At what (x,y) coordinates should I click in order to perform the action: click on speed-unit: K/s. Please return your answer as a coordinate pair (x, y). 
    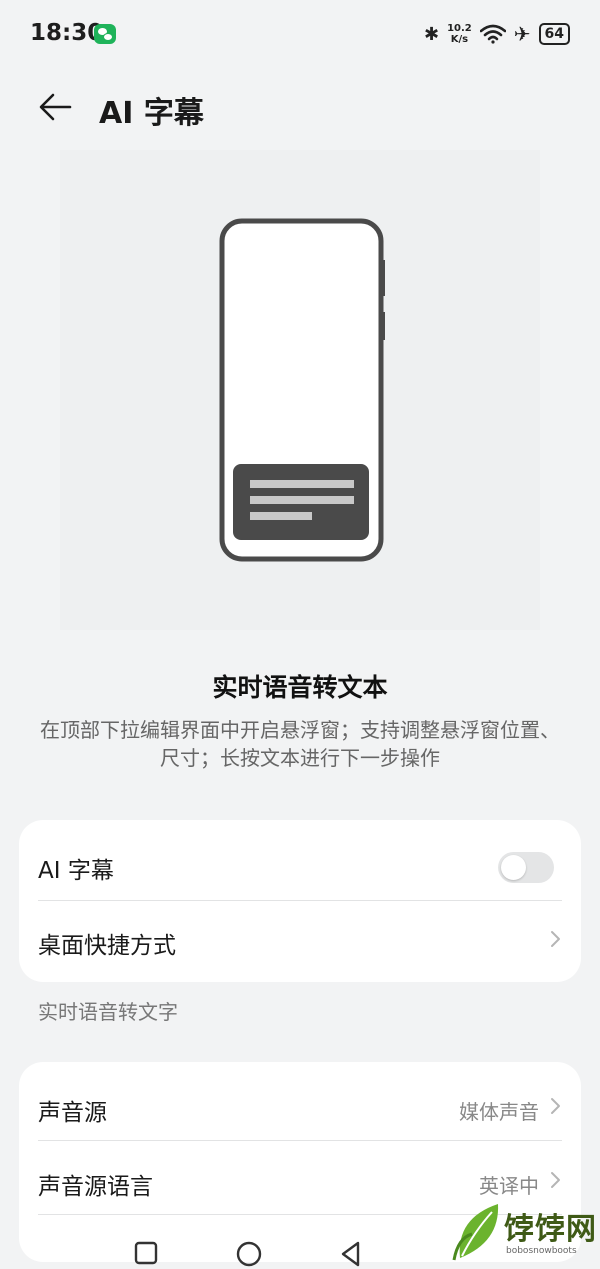
    Looking at the image, I should click on (459, 39).